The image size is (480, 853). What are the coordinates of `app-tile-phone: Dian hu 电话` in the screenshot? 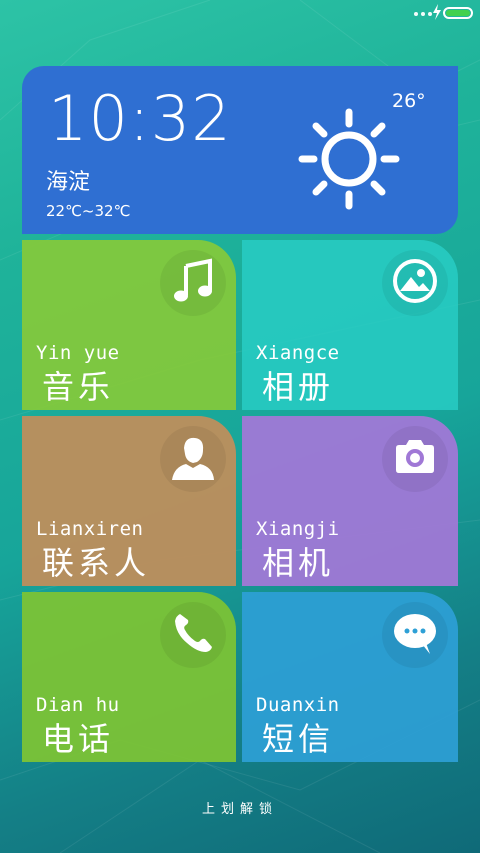 It's located at (129, 677).